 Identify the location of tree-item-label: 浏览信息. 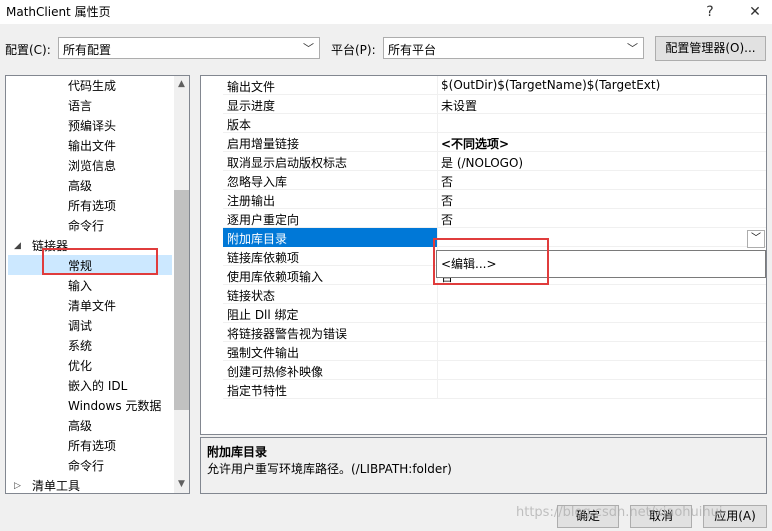
(92, 166).